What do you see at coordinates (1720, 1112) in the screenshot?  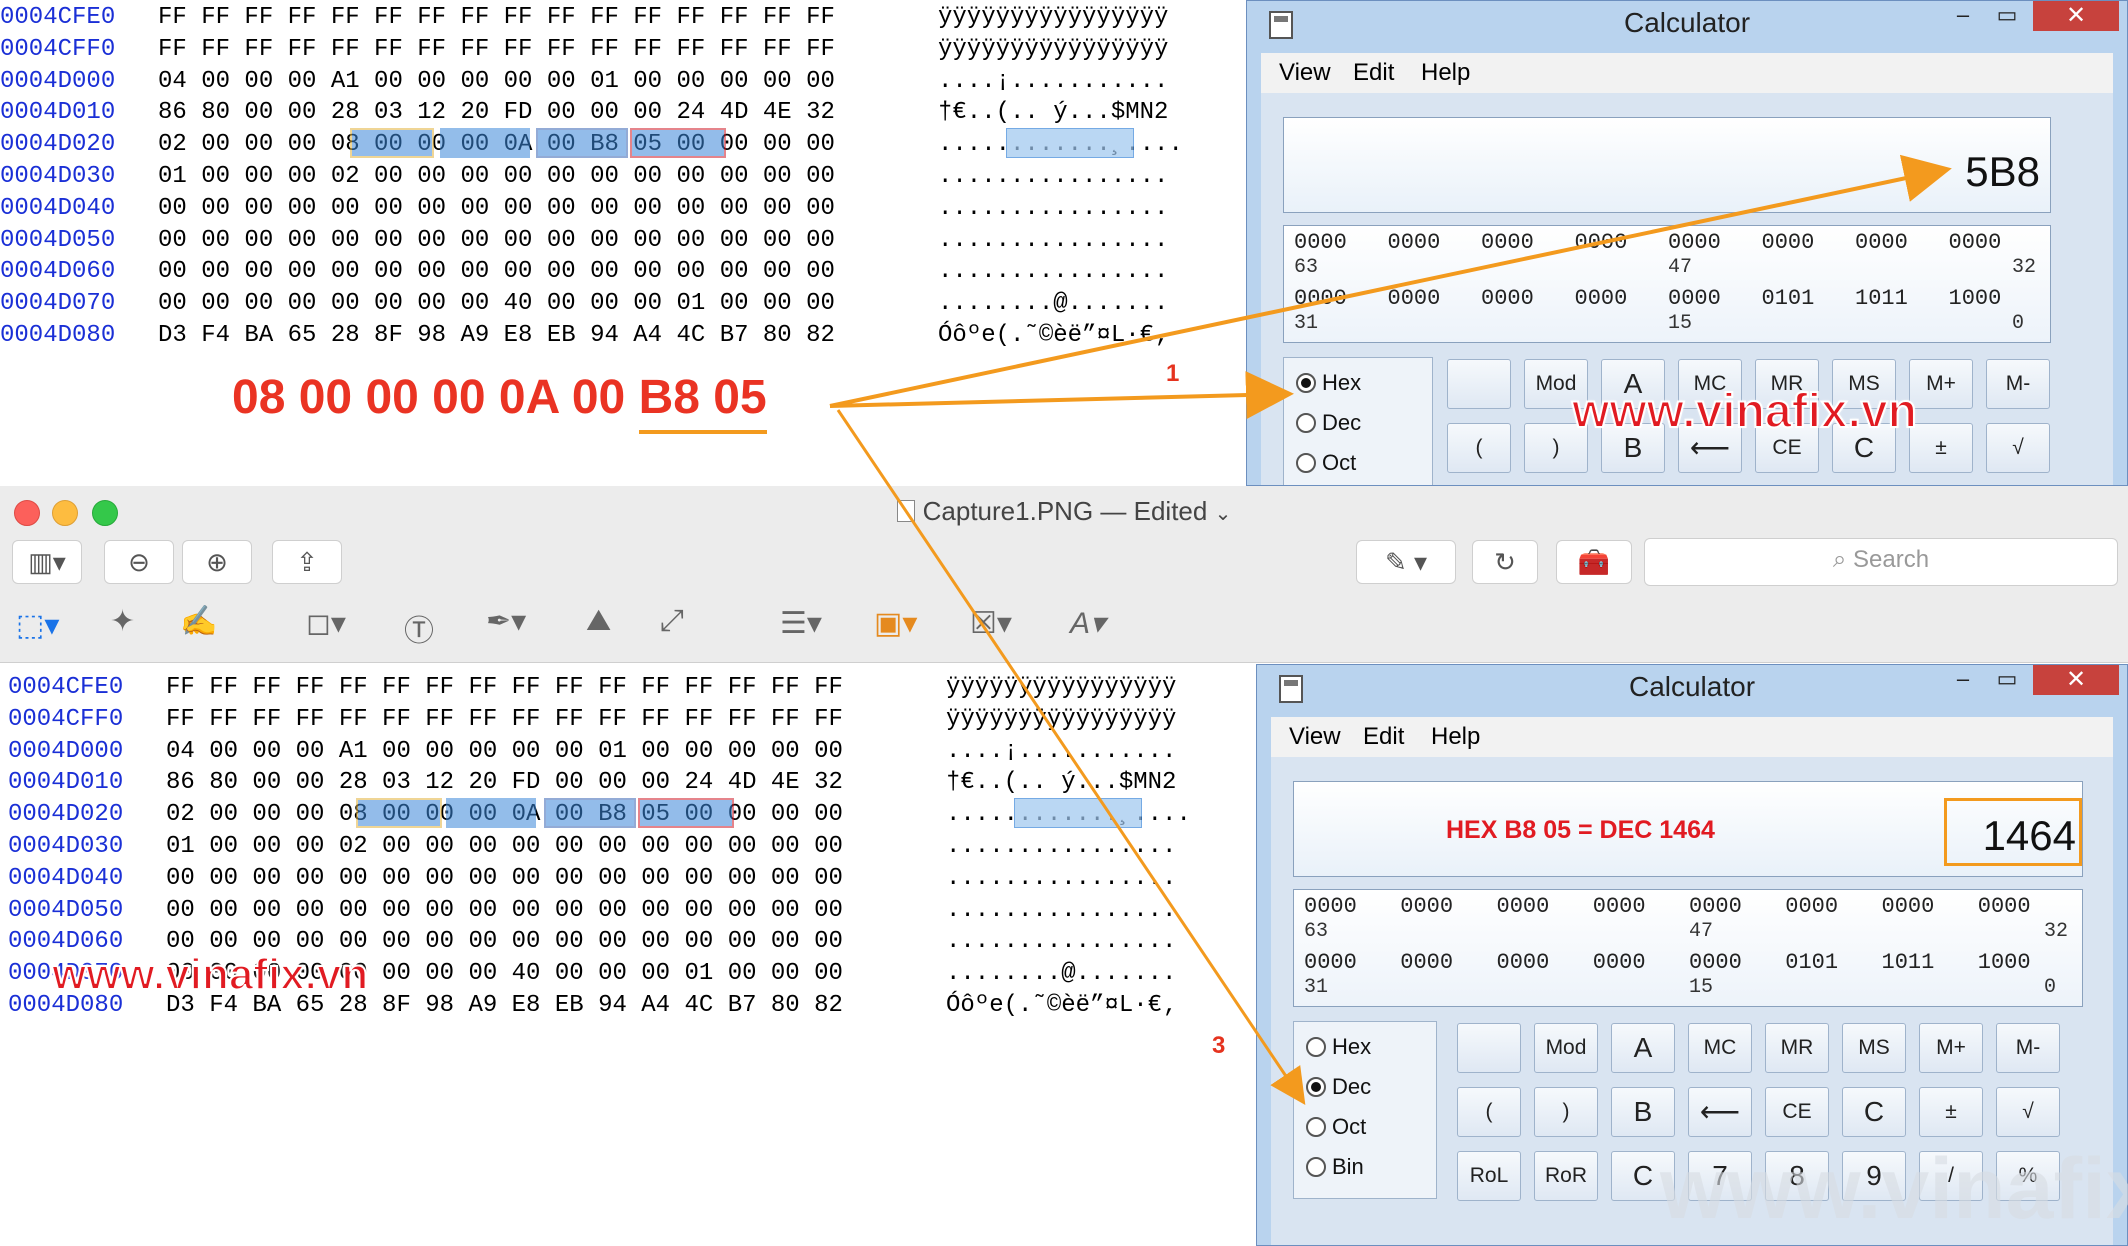 I see `key-⟵: ⟵` at bounding box center [1720, 1112].